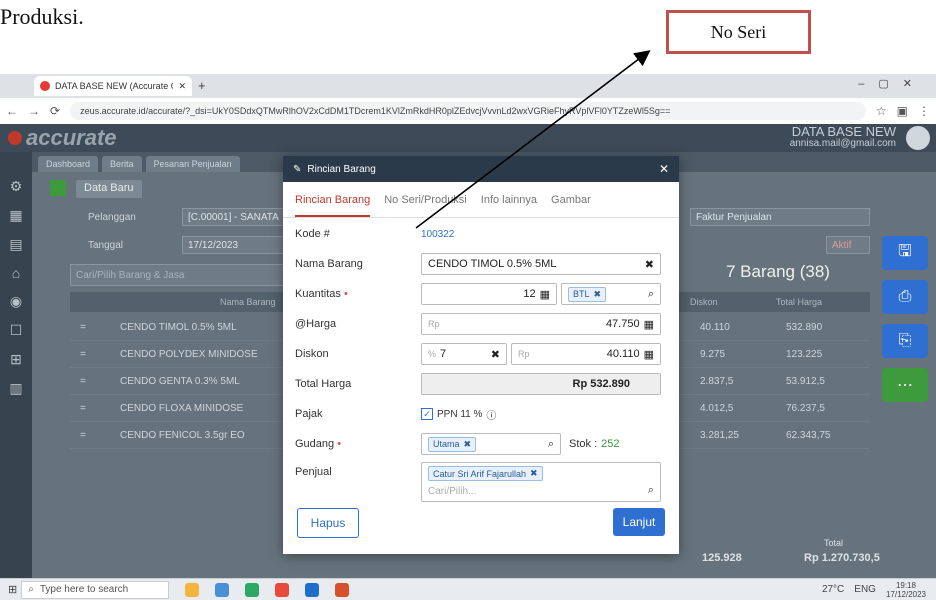 This screenshot has width=936, height=600. Describe the element at coordinates (717, 408) in the screenshot. I see `row-diskon: 4.012,5` at that location.